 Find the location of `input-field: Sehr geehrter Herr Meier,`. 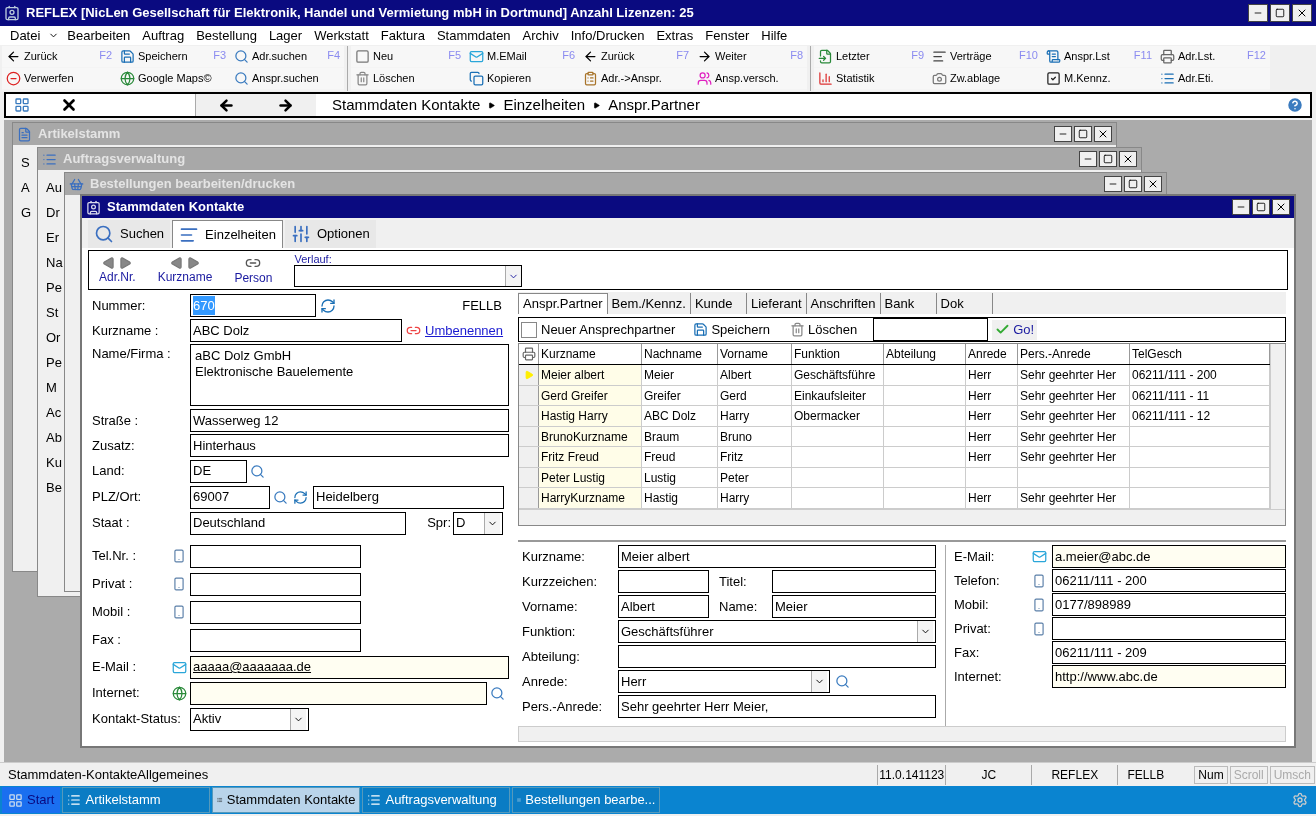

input-field: Sehr geehrter Herr Meier, is located at coordinates (777, 706).